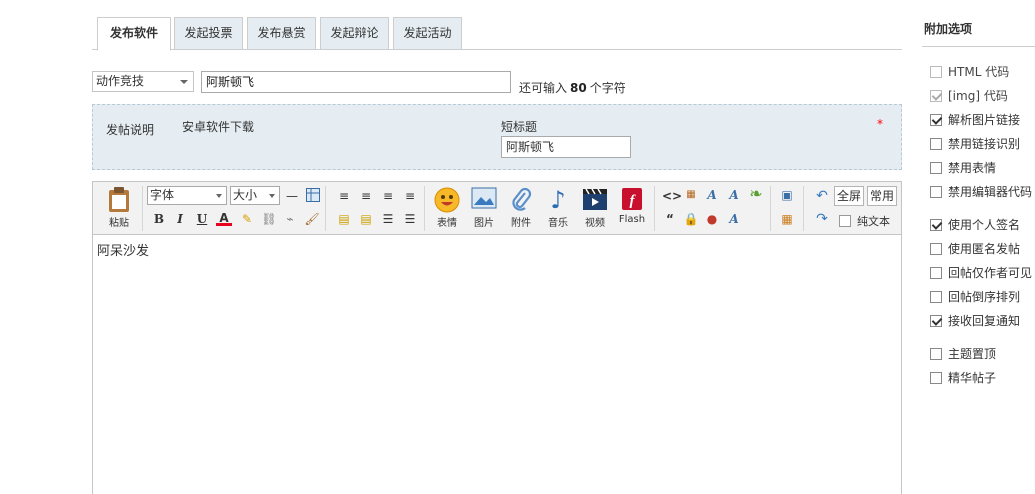 This screenshot has height=494, width=1035. What do you see at coordinates (670, 219) in the screenshot?
I see `quote-icon: “` at bounding box center [670, 219].